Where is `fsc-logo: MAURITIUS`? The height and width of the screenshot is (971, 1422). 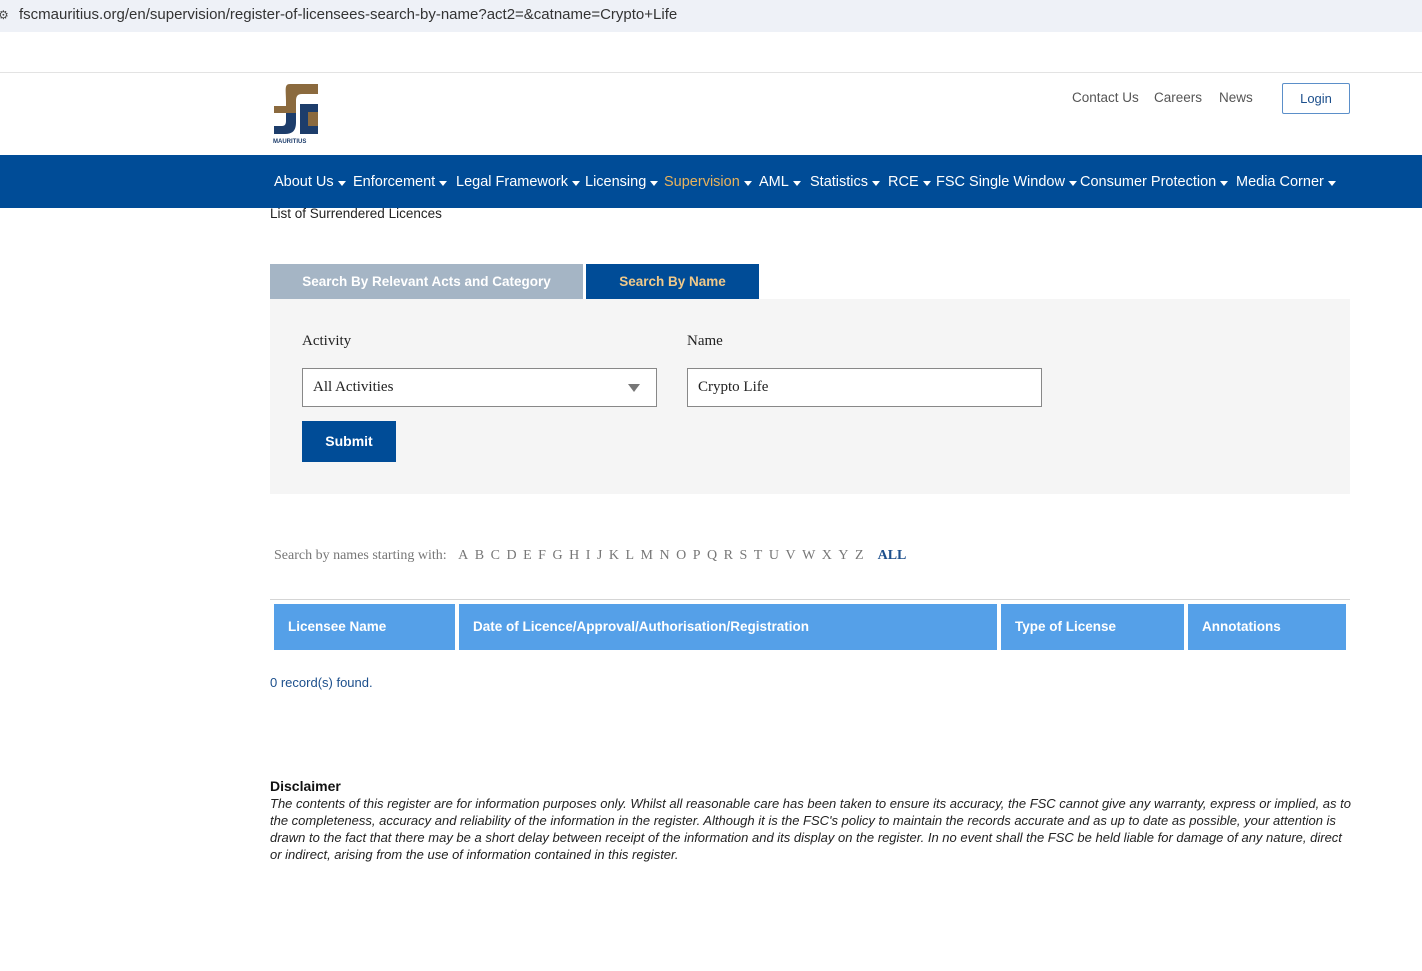
fsc-logo: MAURITIUS is located at coordinates (297, 114).